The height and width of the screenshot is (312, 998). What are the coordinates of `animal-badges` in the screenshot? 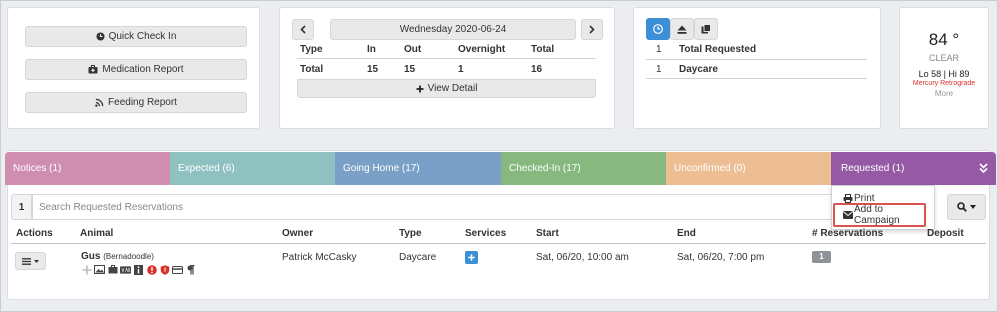 It's located at (138, 269).